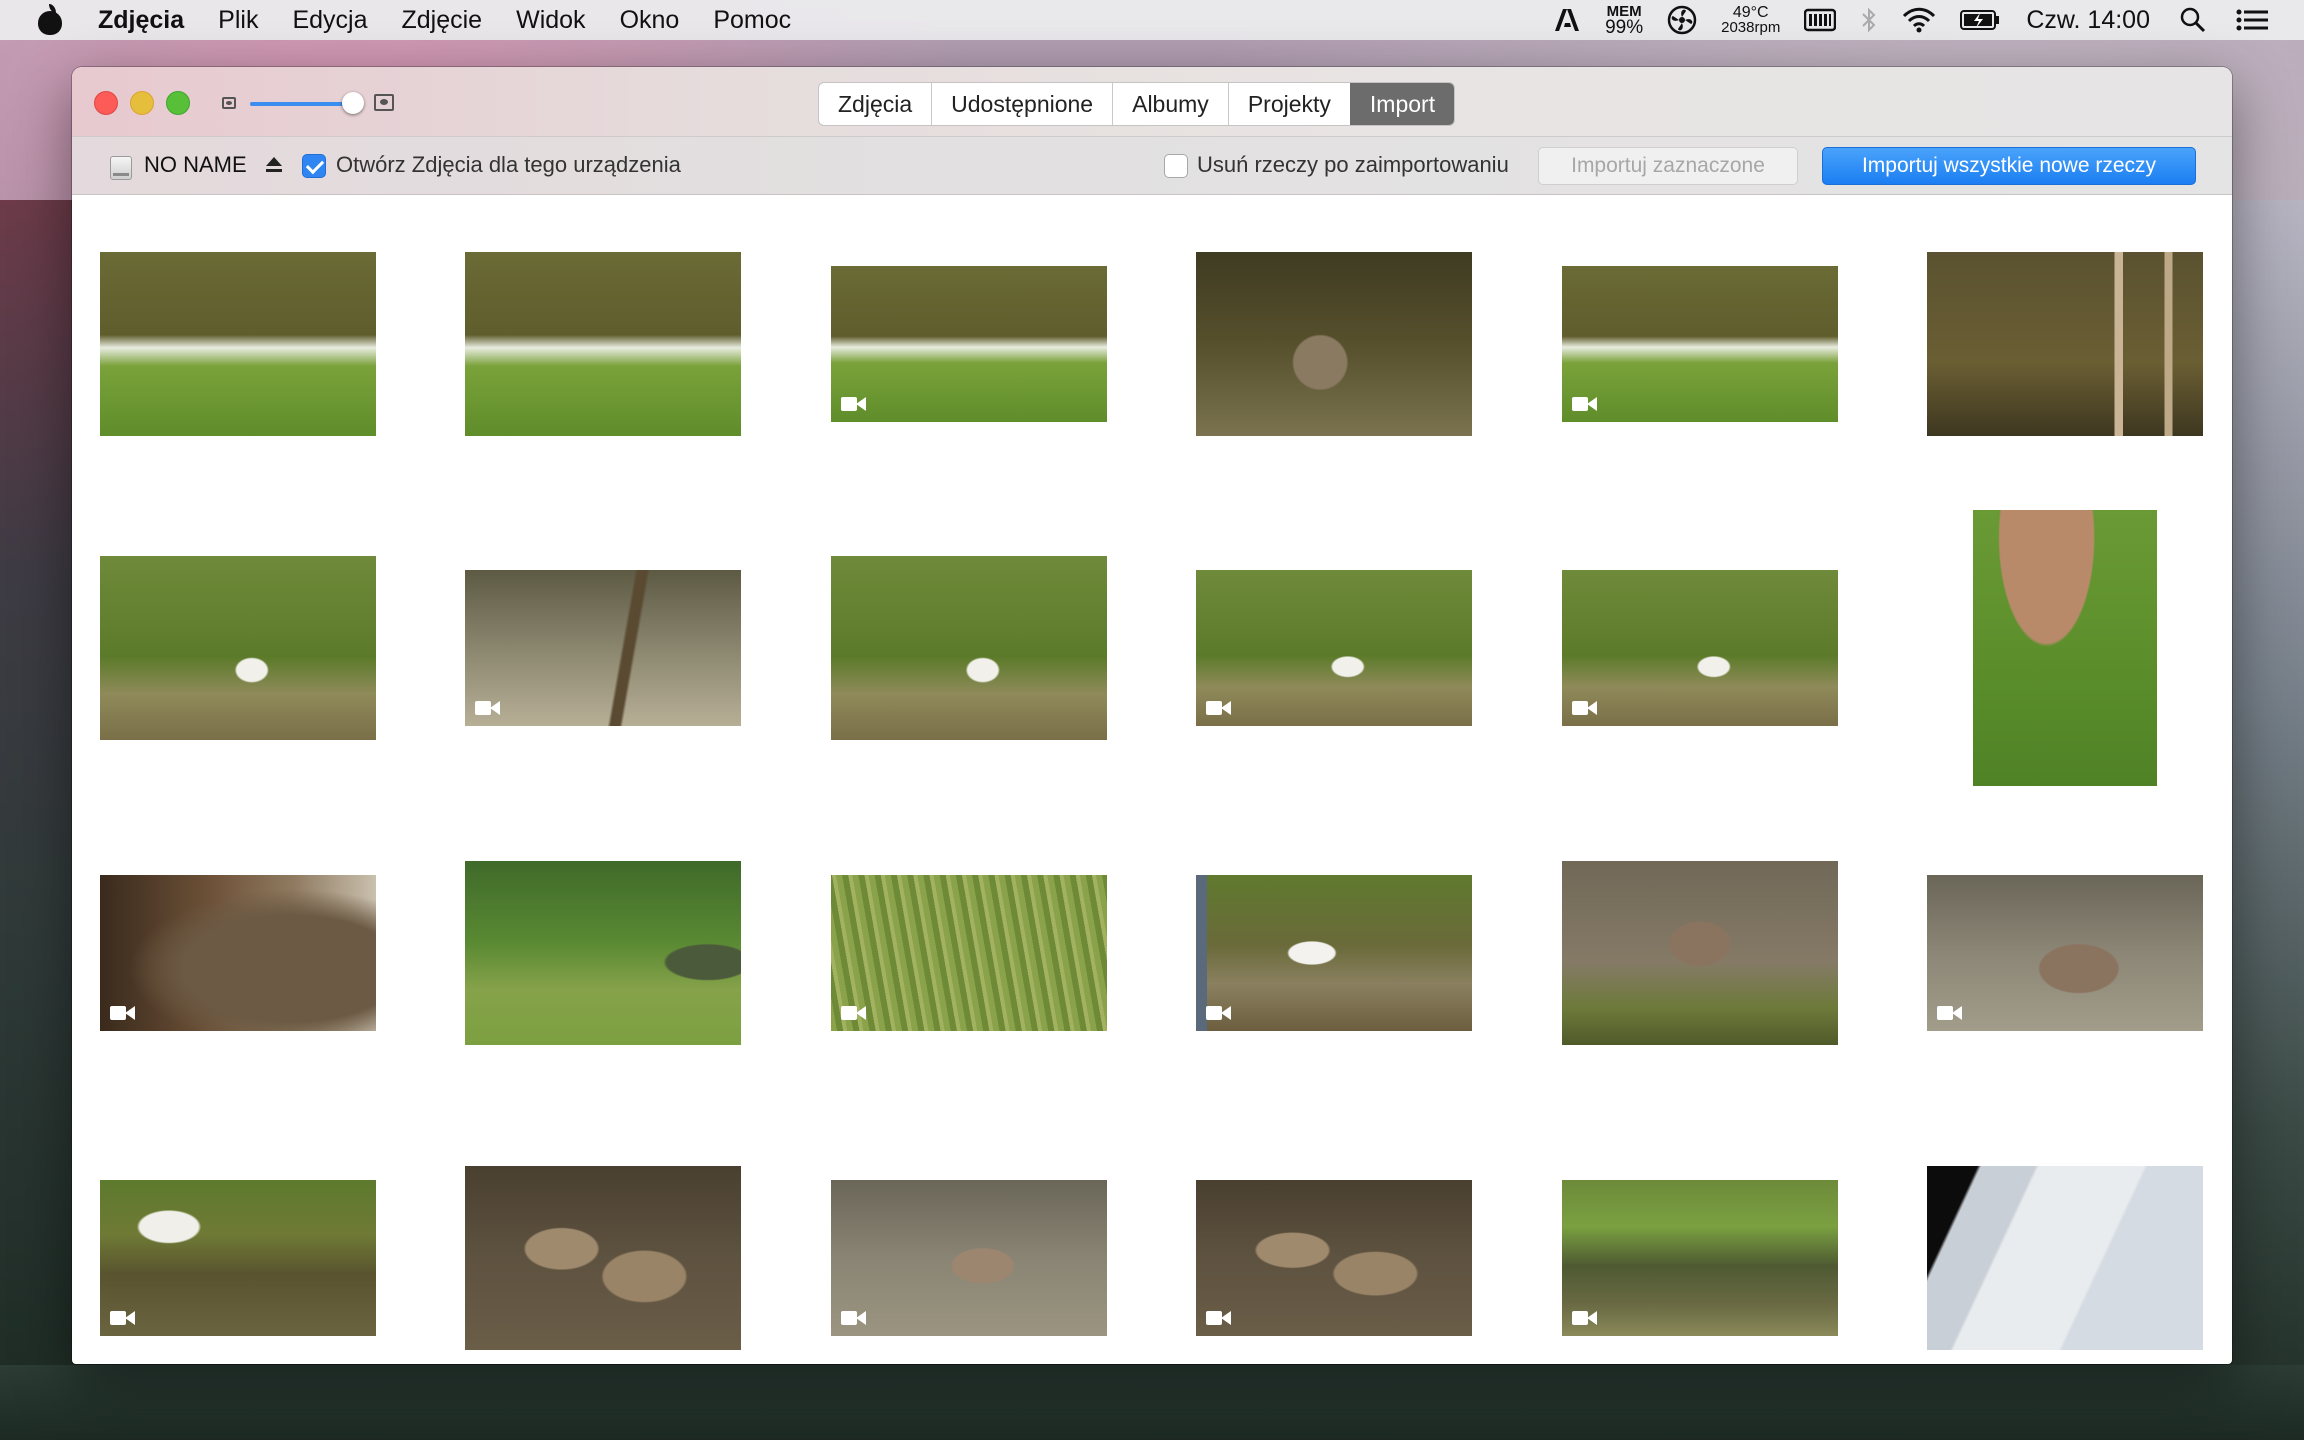 This screenshot has width=2304, height=1440. What do you see at coordinates (1980, 20) in the screenshot?
I see `battery-icon` at bounding box center [1980, 20].